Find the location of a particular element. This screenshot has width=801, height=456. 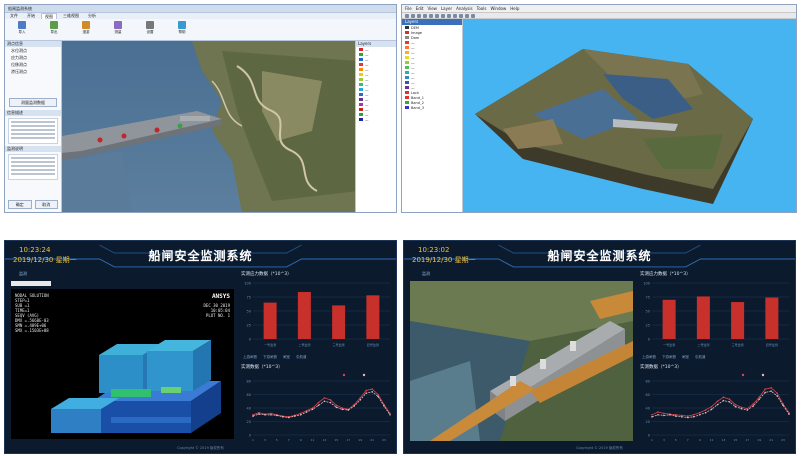

tab-home: 开始 is located at coordinates (31, 16).